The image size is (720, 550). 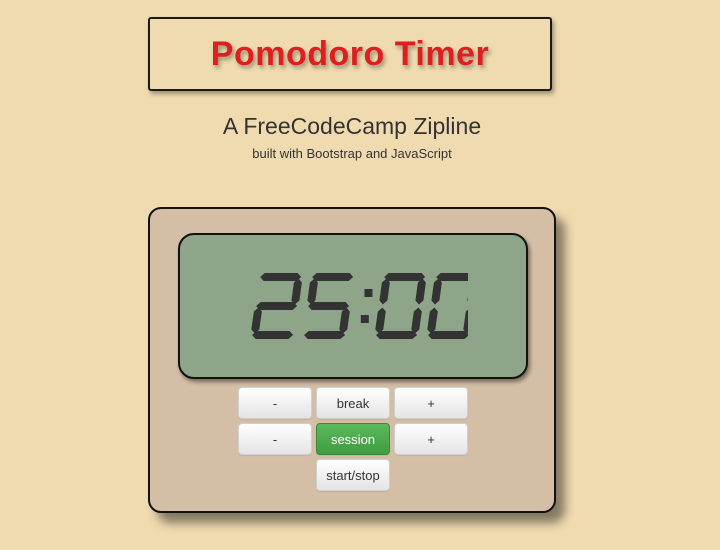 I want to click on break-increase-button: +, so click(x=431, y=403).